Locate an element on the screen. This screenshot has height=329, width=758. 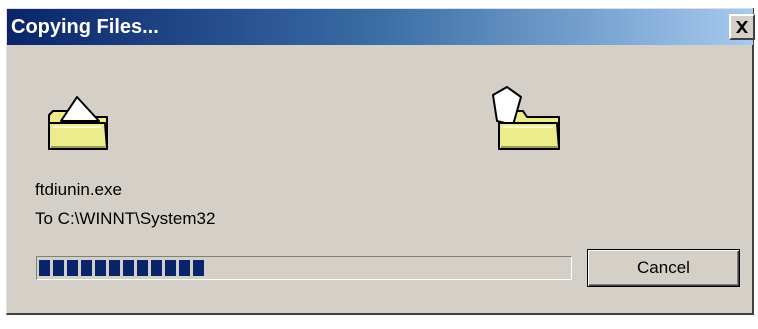
close-button is located at coordinates (742, 27).